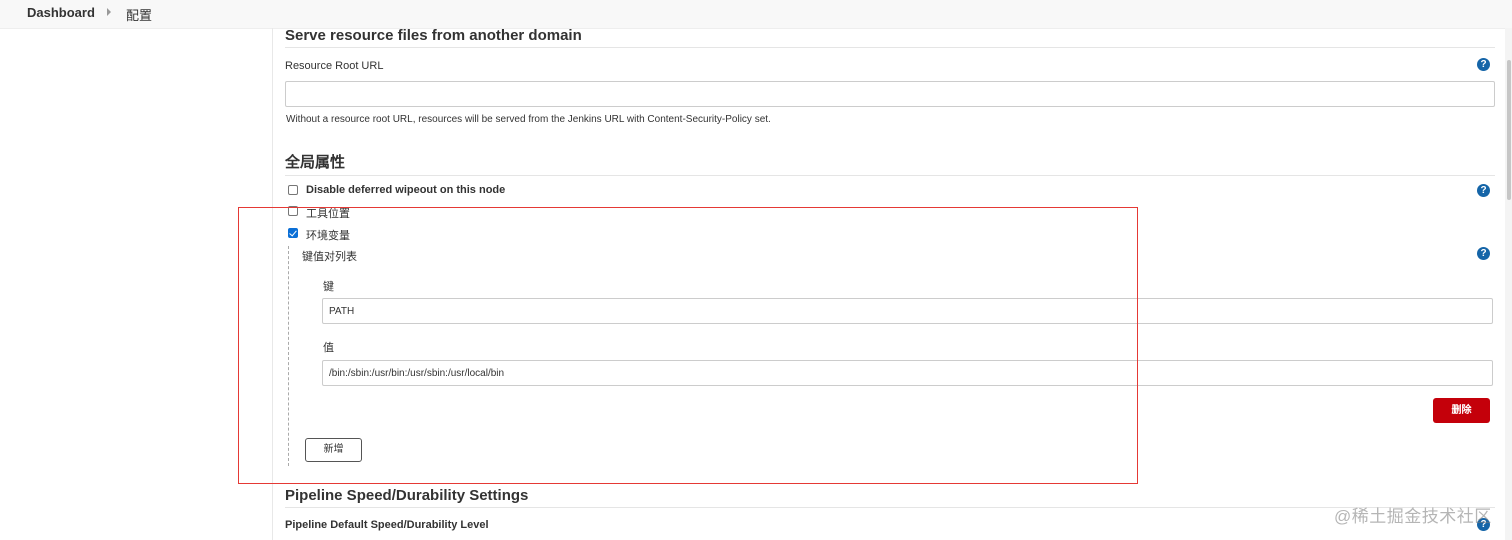  What do you see at coordinates (333, 450) in the screenshot?
I see `add-button: 新增` at bounding box center [333, 450].